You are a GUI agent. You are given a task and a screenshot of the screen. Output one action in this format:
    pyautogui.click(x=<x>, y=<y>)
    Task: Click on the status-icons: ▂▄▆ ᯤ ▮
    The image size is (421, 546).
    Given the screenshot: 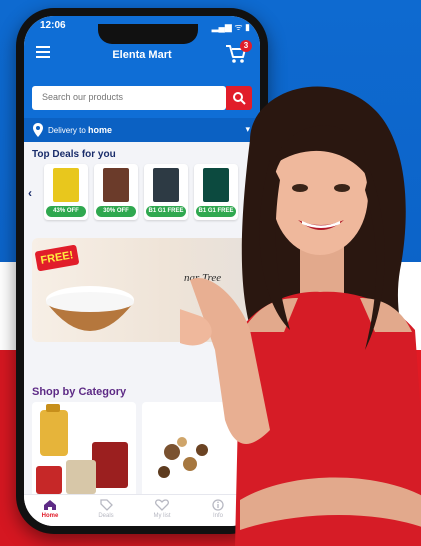 What is the action you would take?
    pyautogui.click(x=230, y=27)
    